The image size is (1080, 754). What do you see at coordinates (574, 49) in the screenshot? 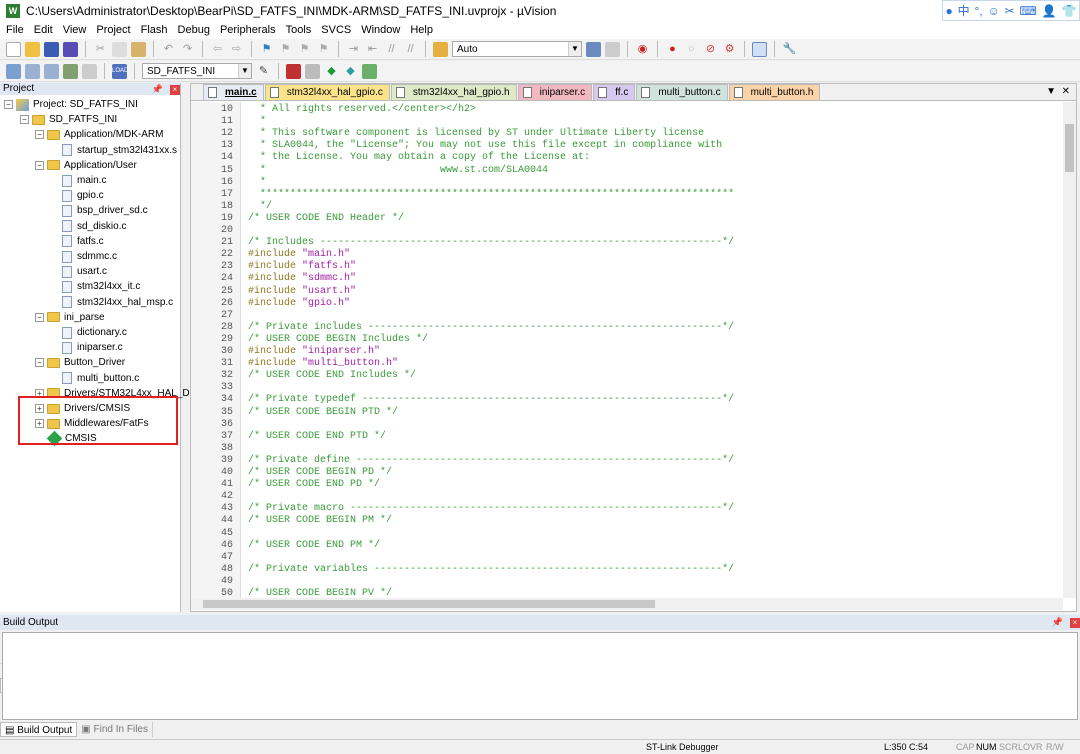
I see `chevron-down-icon: ▼` at bounding box center [574, 49].